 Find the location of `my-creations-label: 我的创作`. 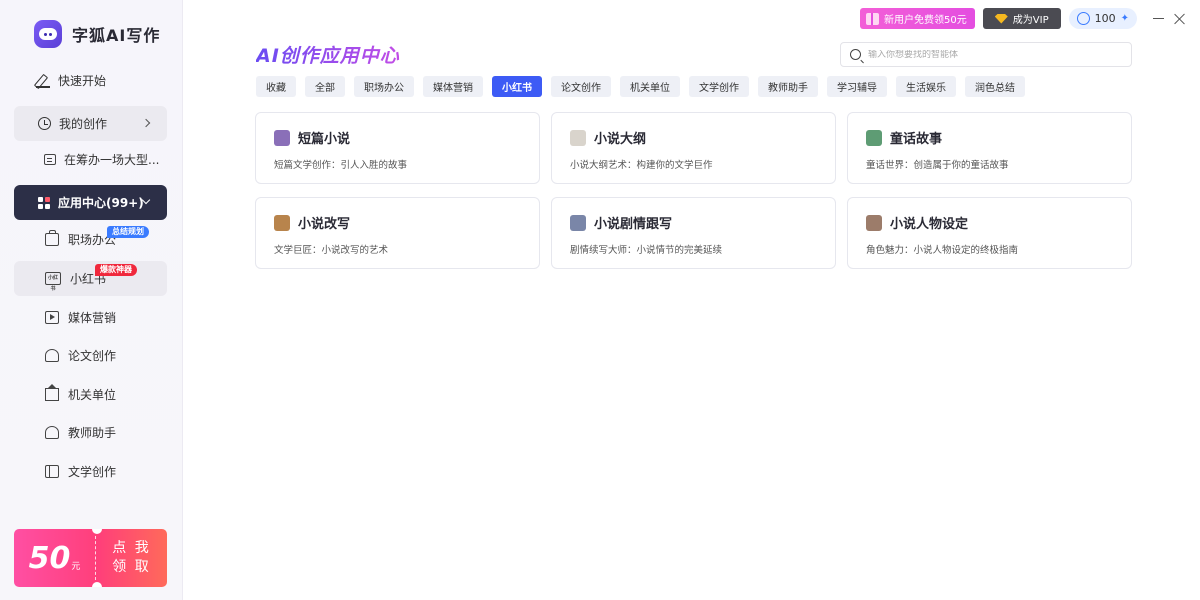

my-creations-label: 我的创作 is located at coordinates (83, 124).